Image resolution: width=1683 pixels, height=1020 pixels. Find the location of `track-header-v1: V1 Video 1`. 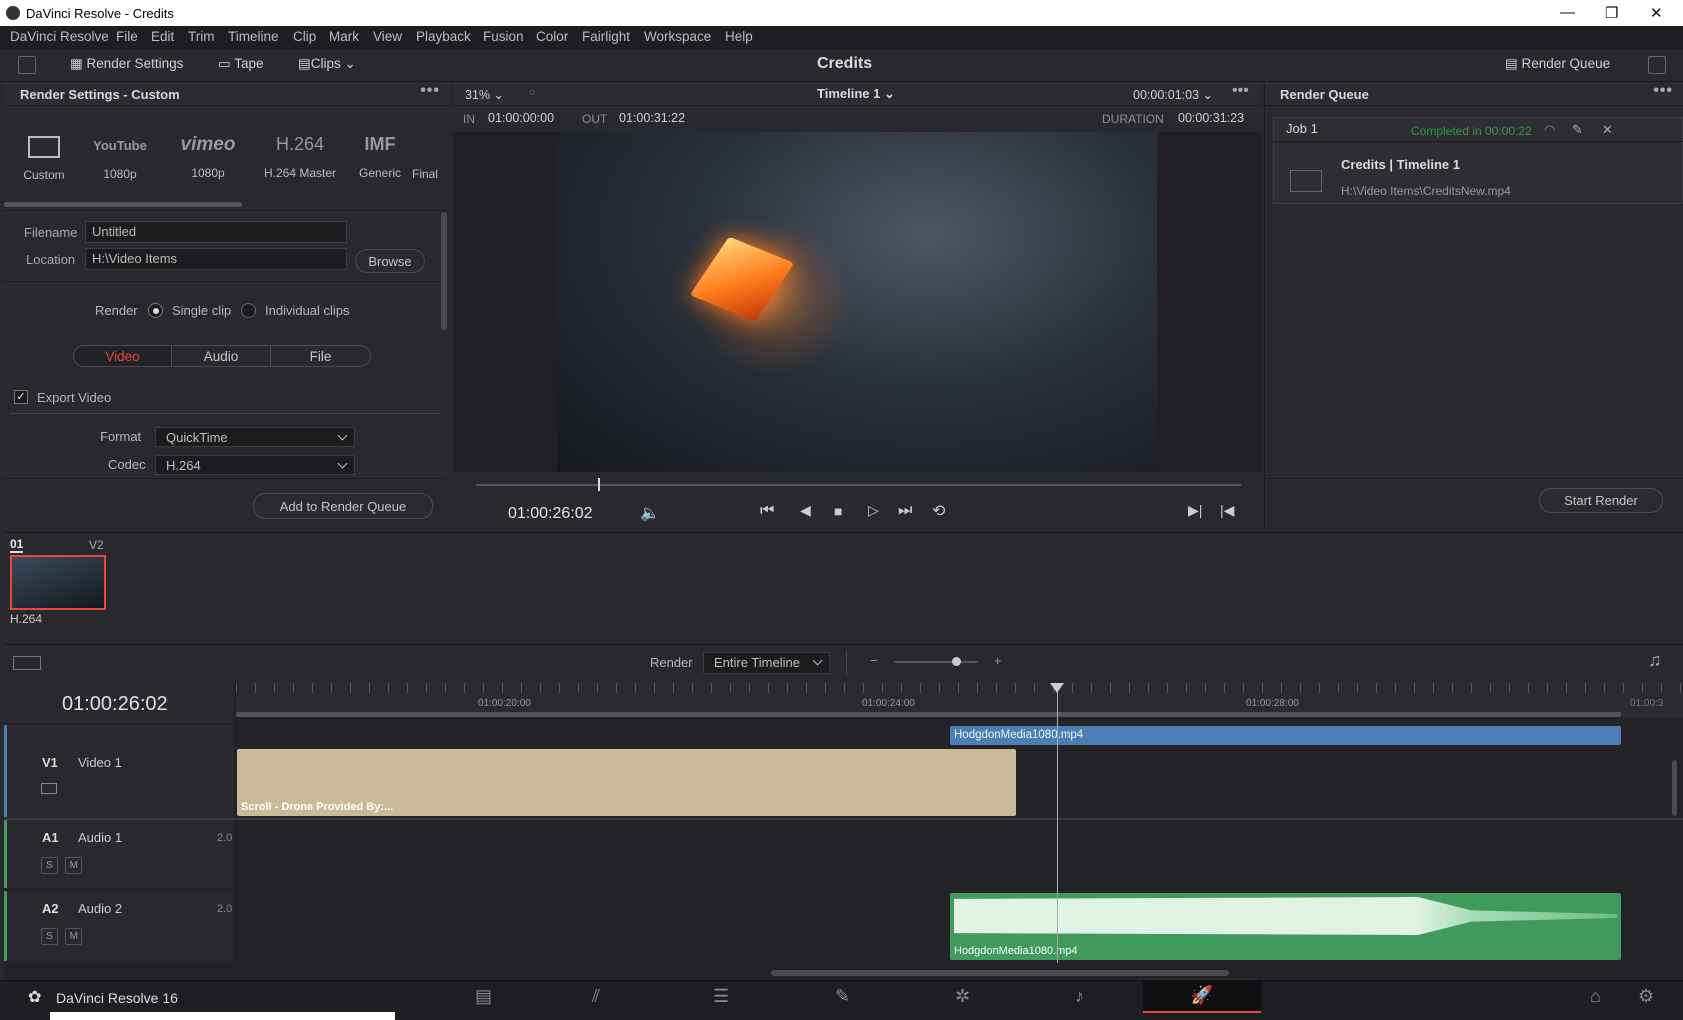

track-header-v1: V1 Video 1 is located at coordinates (119, 771).